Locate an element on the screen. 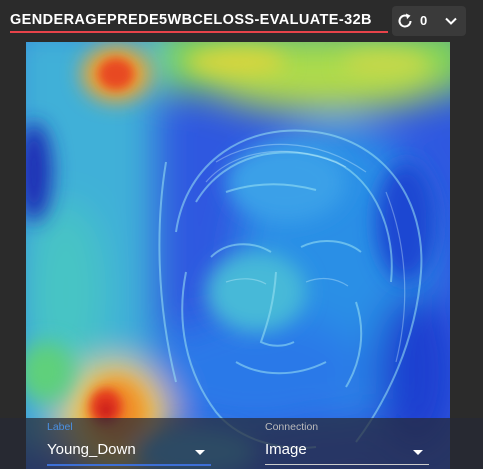  connection-underline is located at coordinates (347, 464).